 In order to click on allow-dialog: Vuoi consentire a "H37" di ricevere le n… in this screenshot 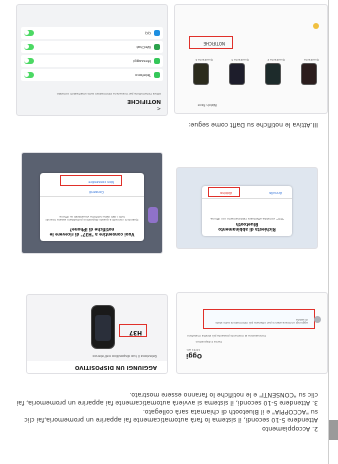, I will do `click(92, 207)`.